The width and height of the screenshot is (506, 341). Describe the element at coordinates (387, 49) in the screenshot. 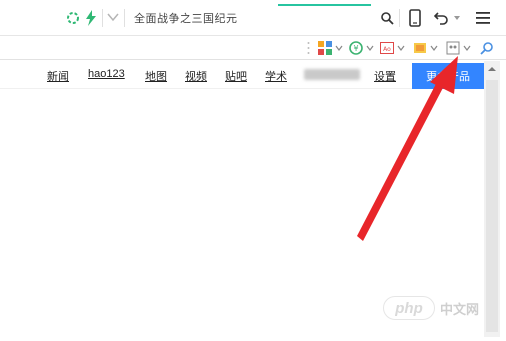

I see `svg-text: Ao` at that location.